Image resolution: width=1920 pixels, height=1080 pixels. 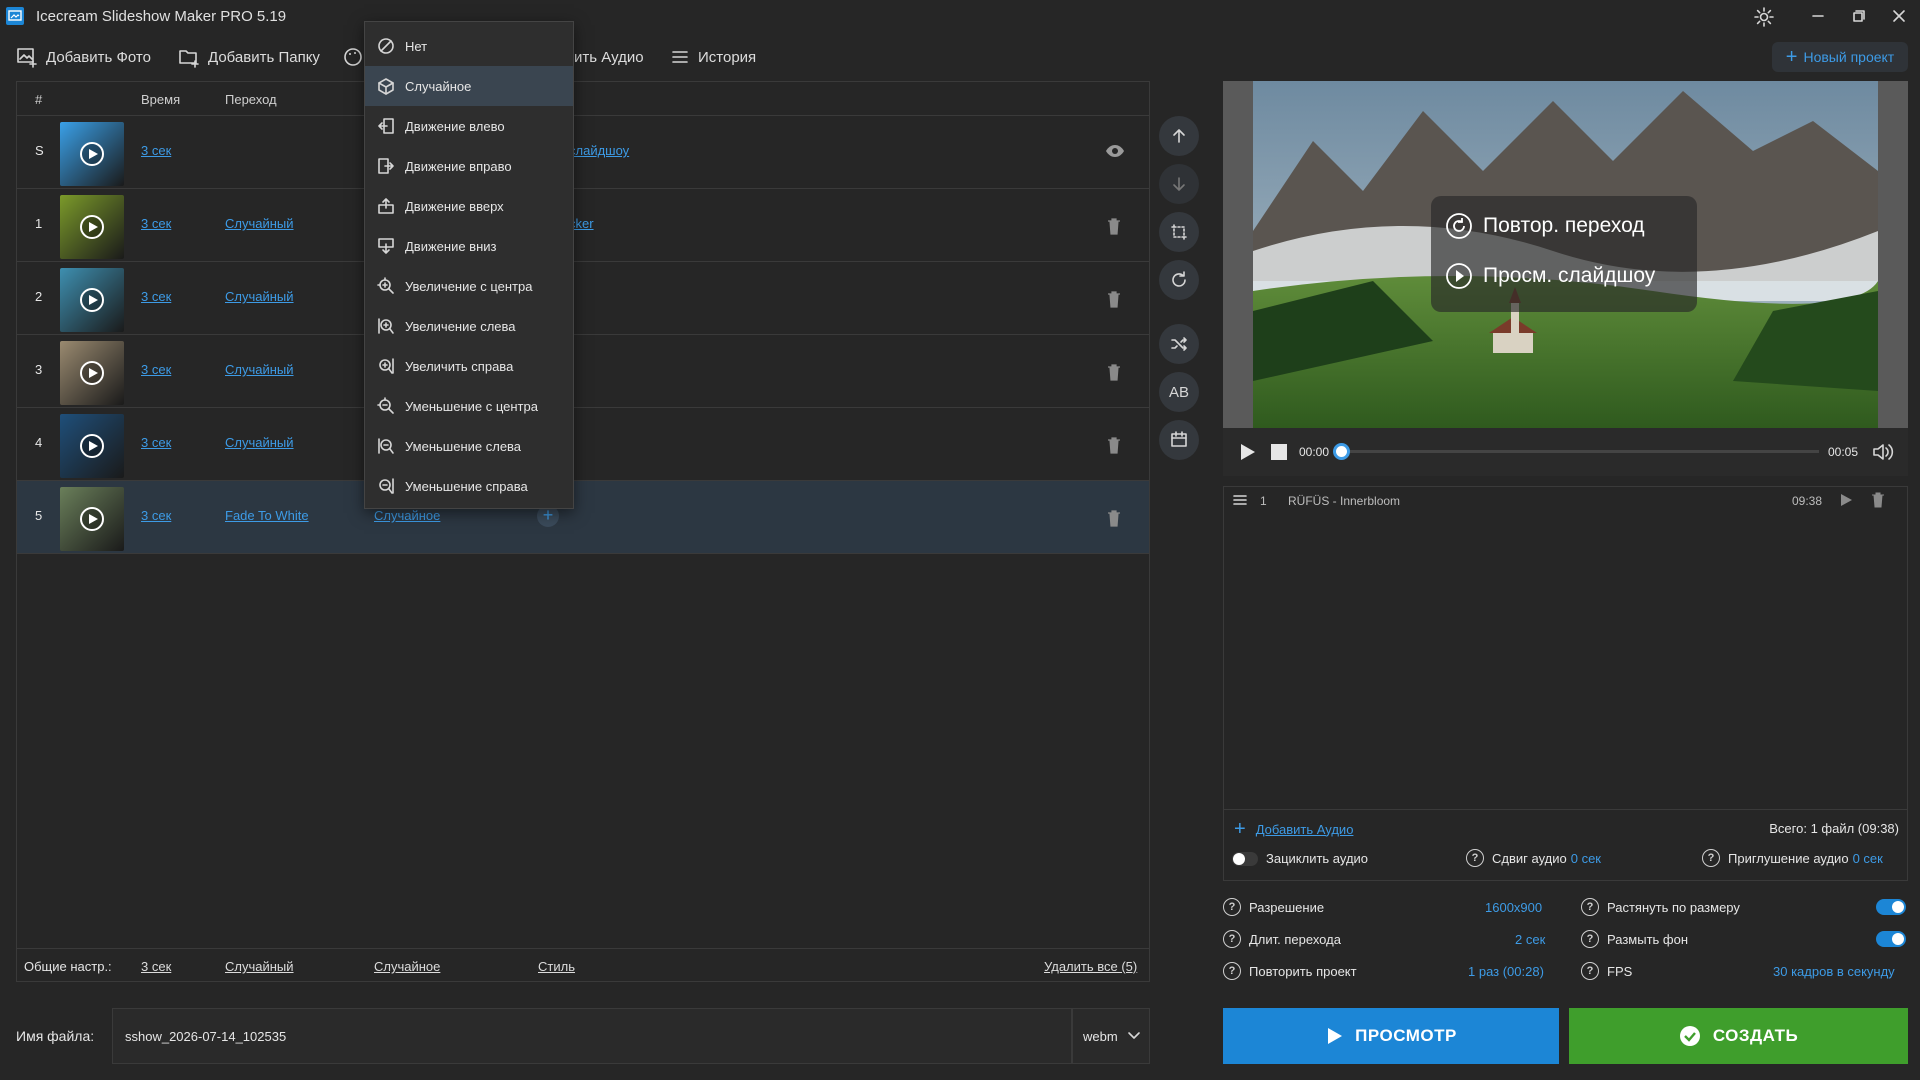 I want to click on seek-track, so click(x=1576, y=451).